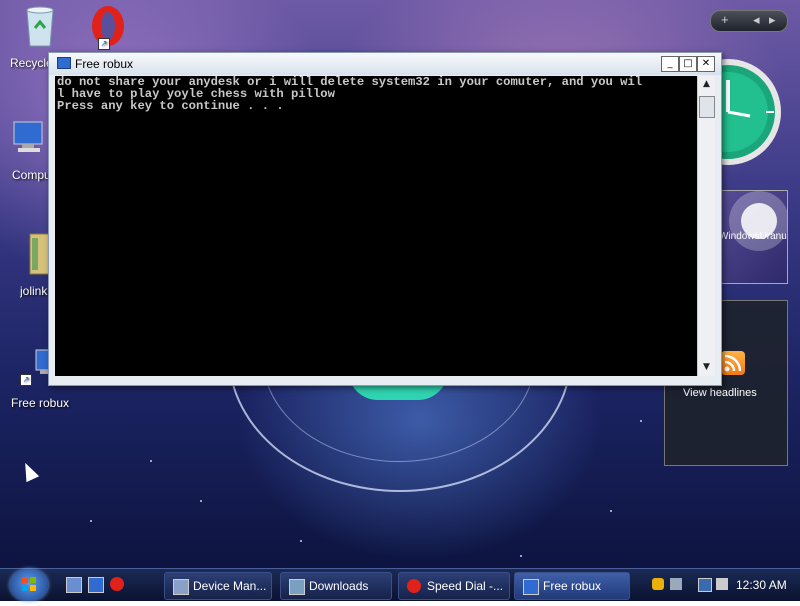  What do you see at coordinates (96, 585) in the screenshot?
I see `switch-windows-icon` at bounding box center [96, 585].